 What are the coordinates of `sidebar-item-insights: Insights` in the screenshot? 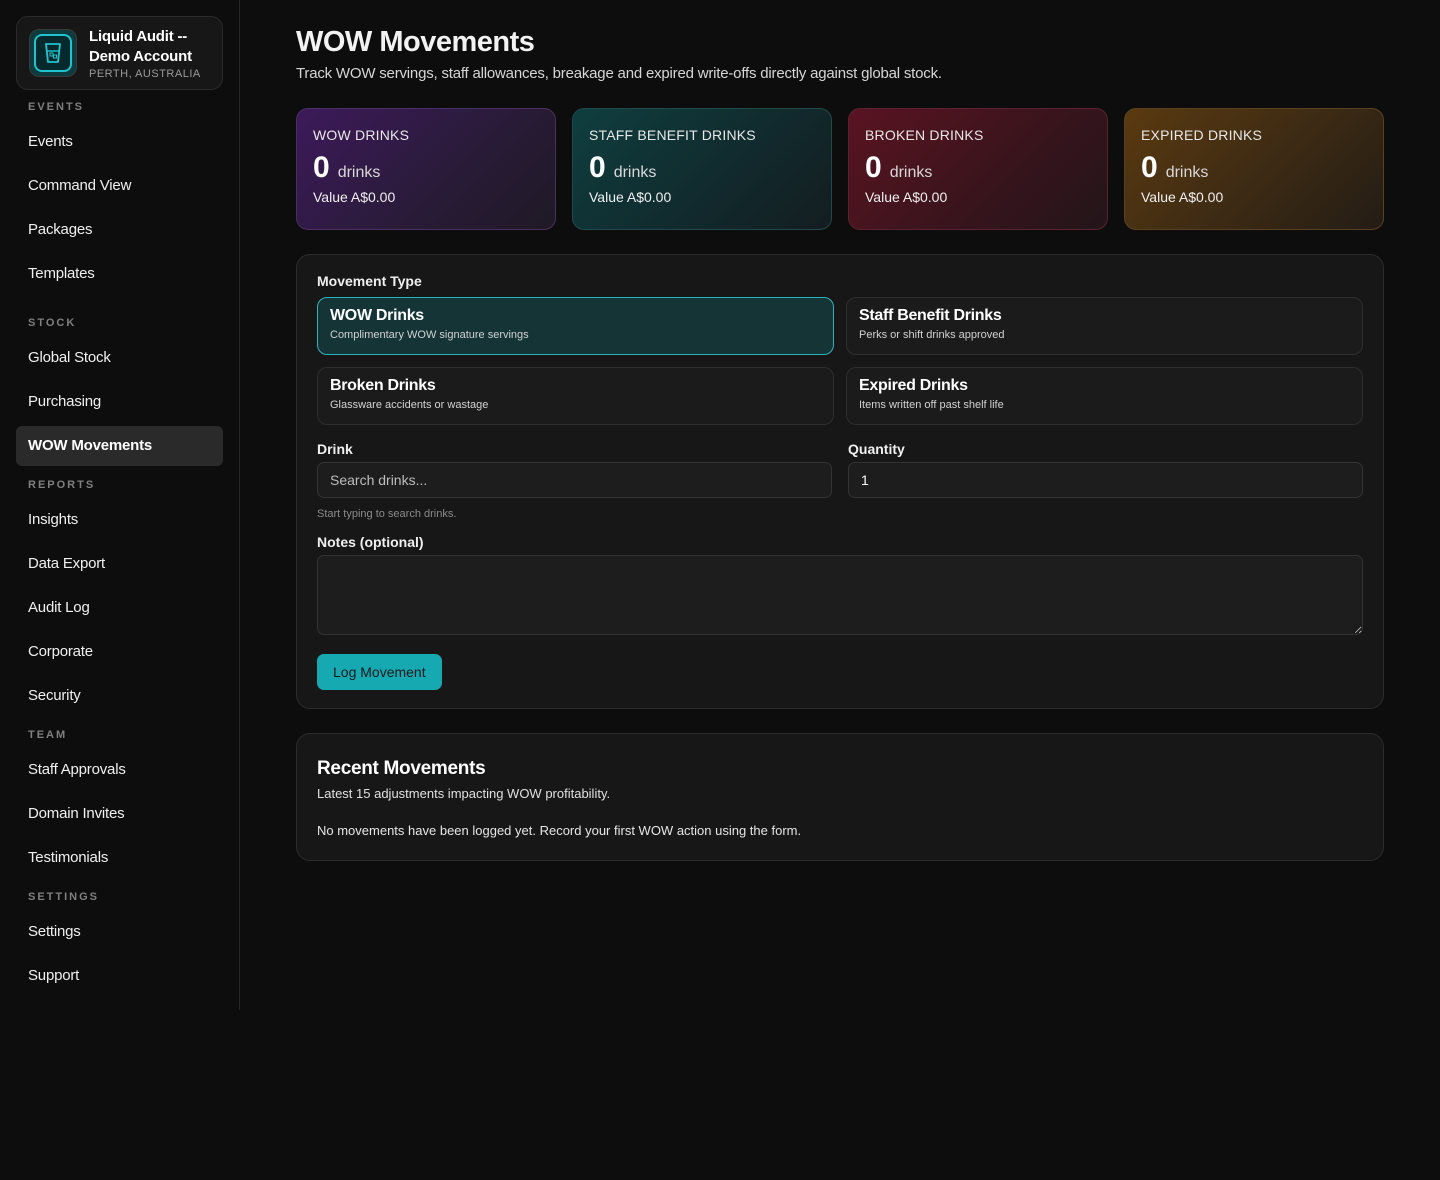 It's located at (119, 520).